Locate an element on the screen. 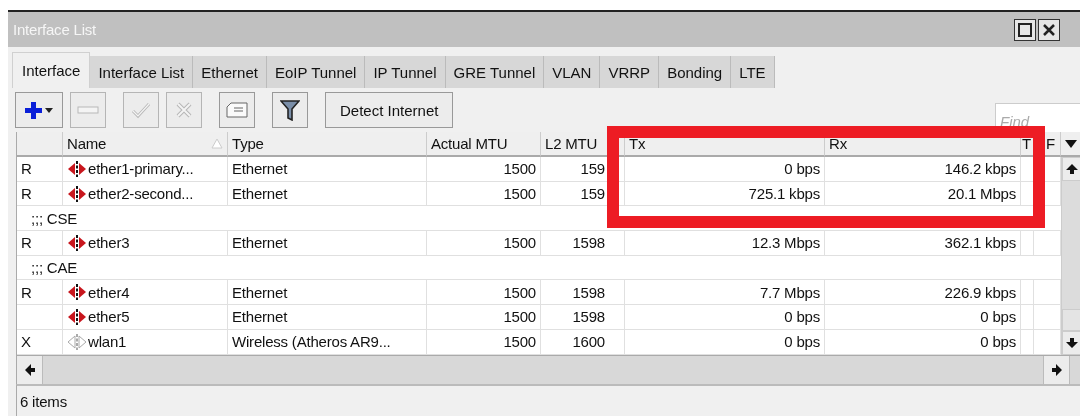 The width and height of the screenshot is (1080, 416). arrow-left-icon is located at coordinates (29, 369).